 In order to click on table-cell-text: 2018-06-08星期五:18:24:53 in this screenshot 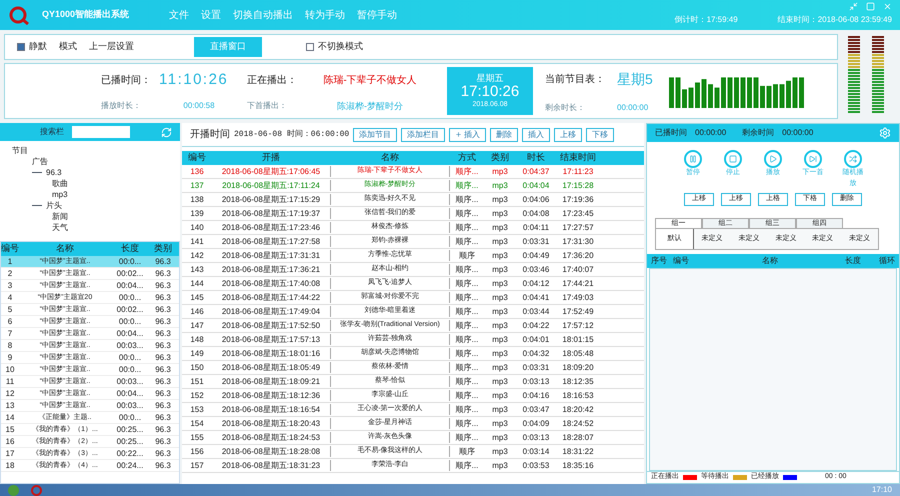, I will do `click(271, 438)`.